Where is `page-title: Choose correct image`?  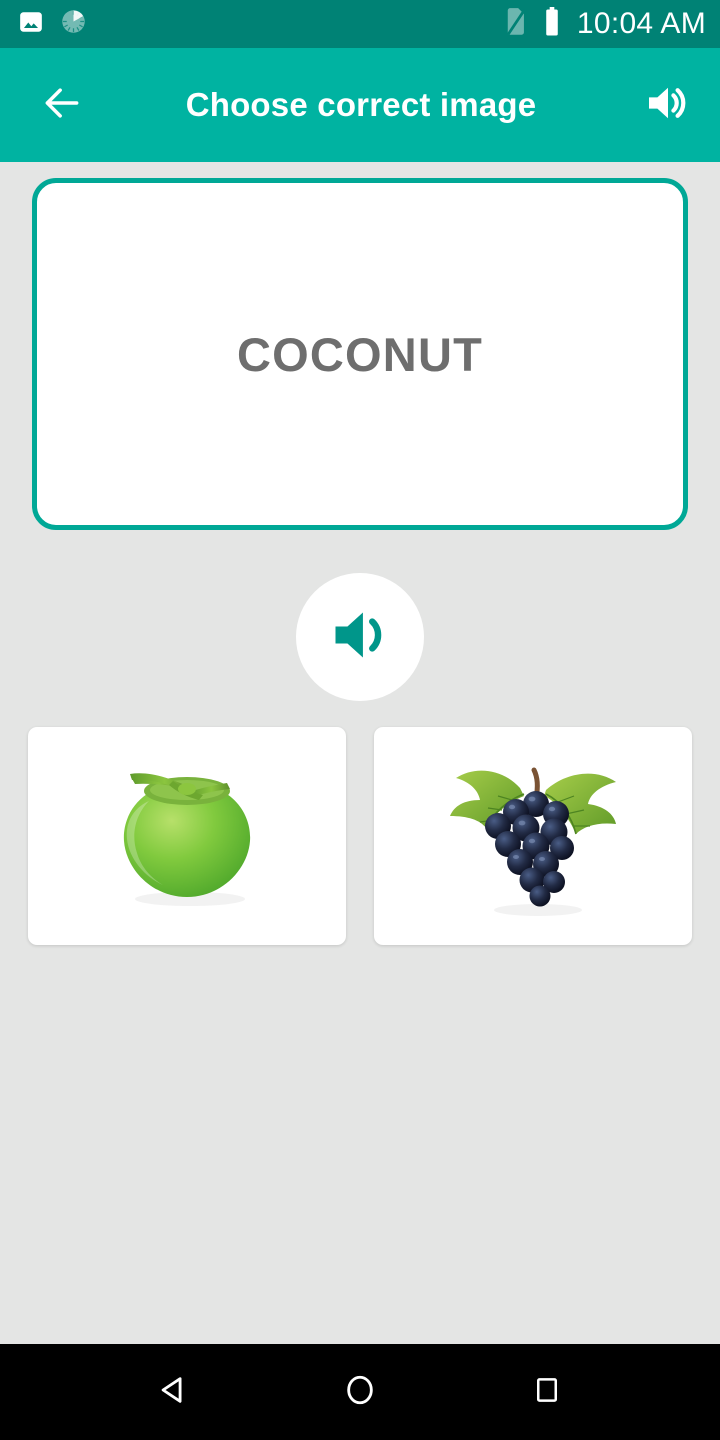 page-title: Choose correct image is located at coordinates (361, 104).